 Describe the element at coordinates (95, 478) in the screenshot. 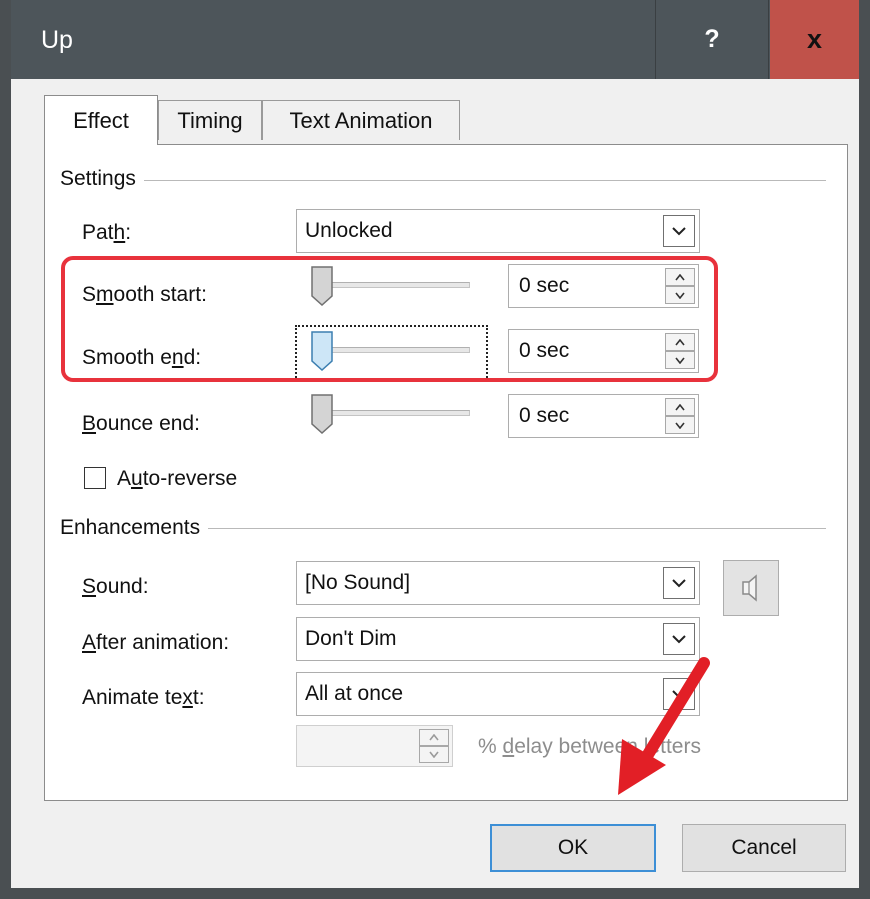

I see `auto-reverse-checkbox` at that location.